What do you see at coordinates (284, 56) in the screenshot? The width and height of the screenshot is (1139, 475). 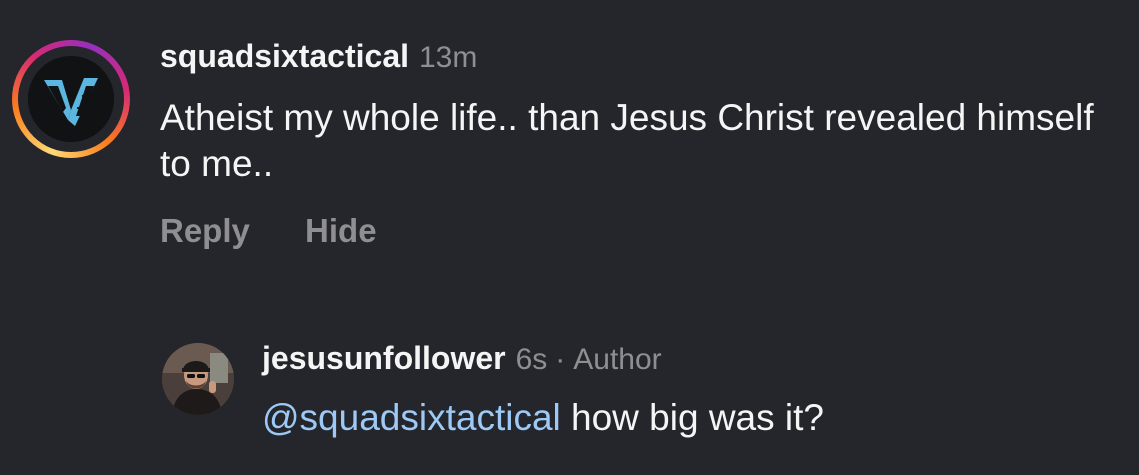 I see `username-text: squadsixtactical` at bounding box center [284, 56].